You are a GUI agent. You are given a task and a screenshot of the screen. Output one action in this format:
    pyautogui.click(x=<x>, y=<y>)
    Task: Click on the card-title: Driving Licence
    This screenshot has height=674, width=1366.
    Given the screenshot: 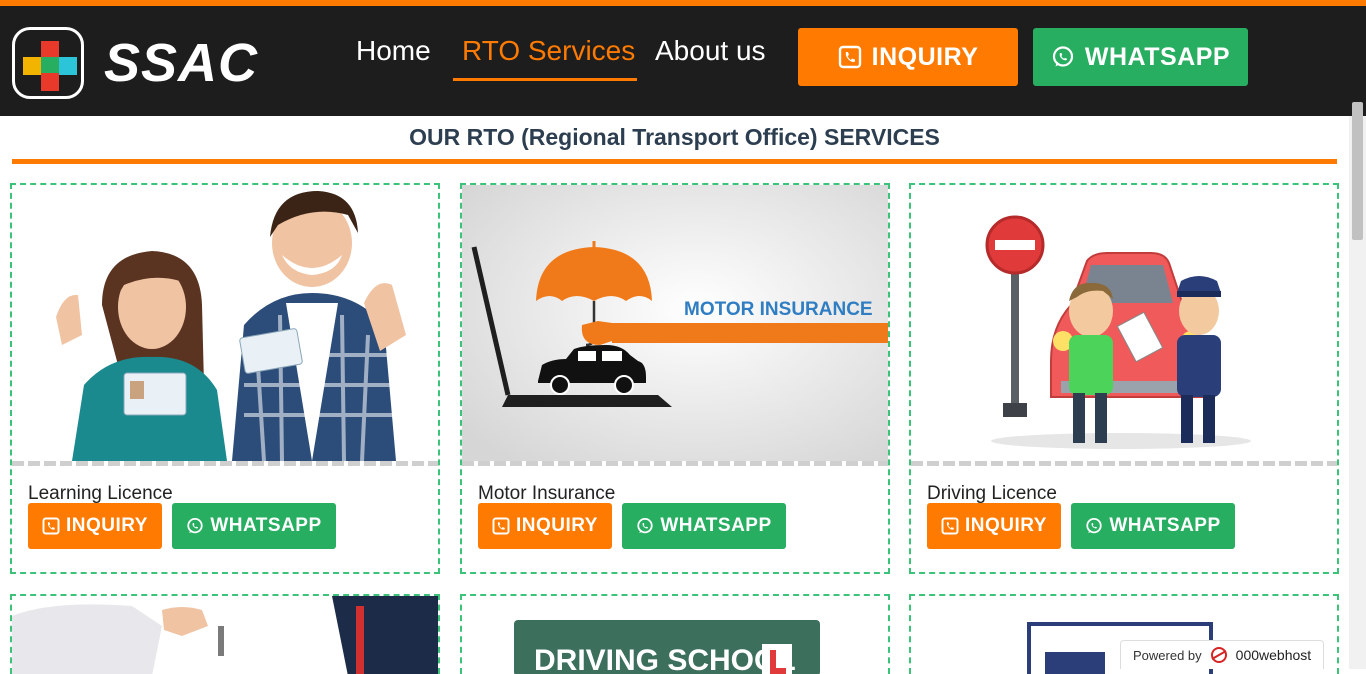 What is the action you would take?
    pyautogui.click(x=992, y=493)
    